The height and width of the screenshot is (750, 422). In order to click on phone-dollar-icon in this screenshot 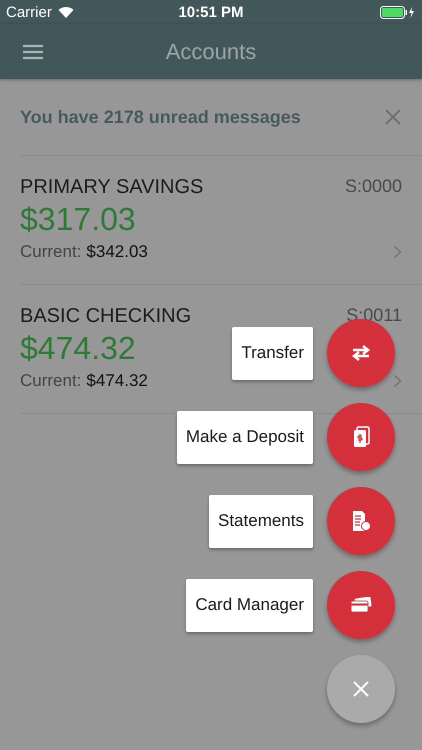, I will do `click(361, 437)`.